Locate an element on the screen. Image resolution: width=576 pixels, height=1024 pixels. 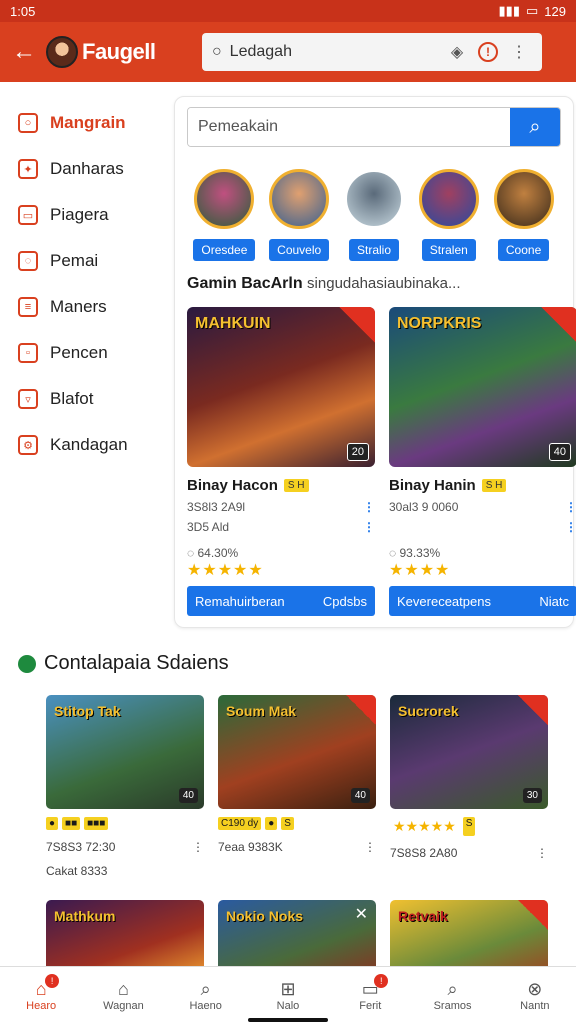
nav-item-haeno: ⌕ Haeno is located at coordinates (206, 995).